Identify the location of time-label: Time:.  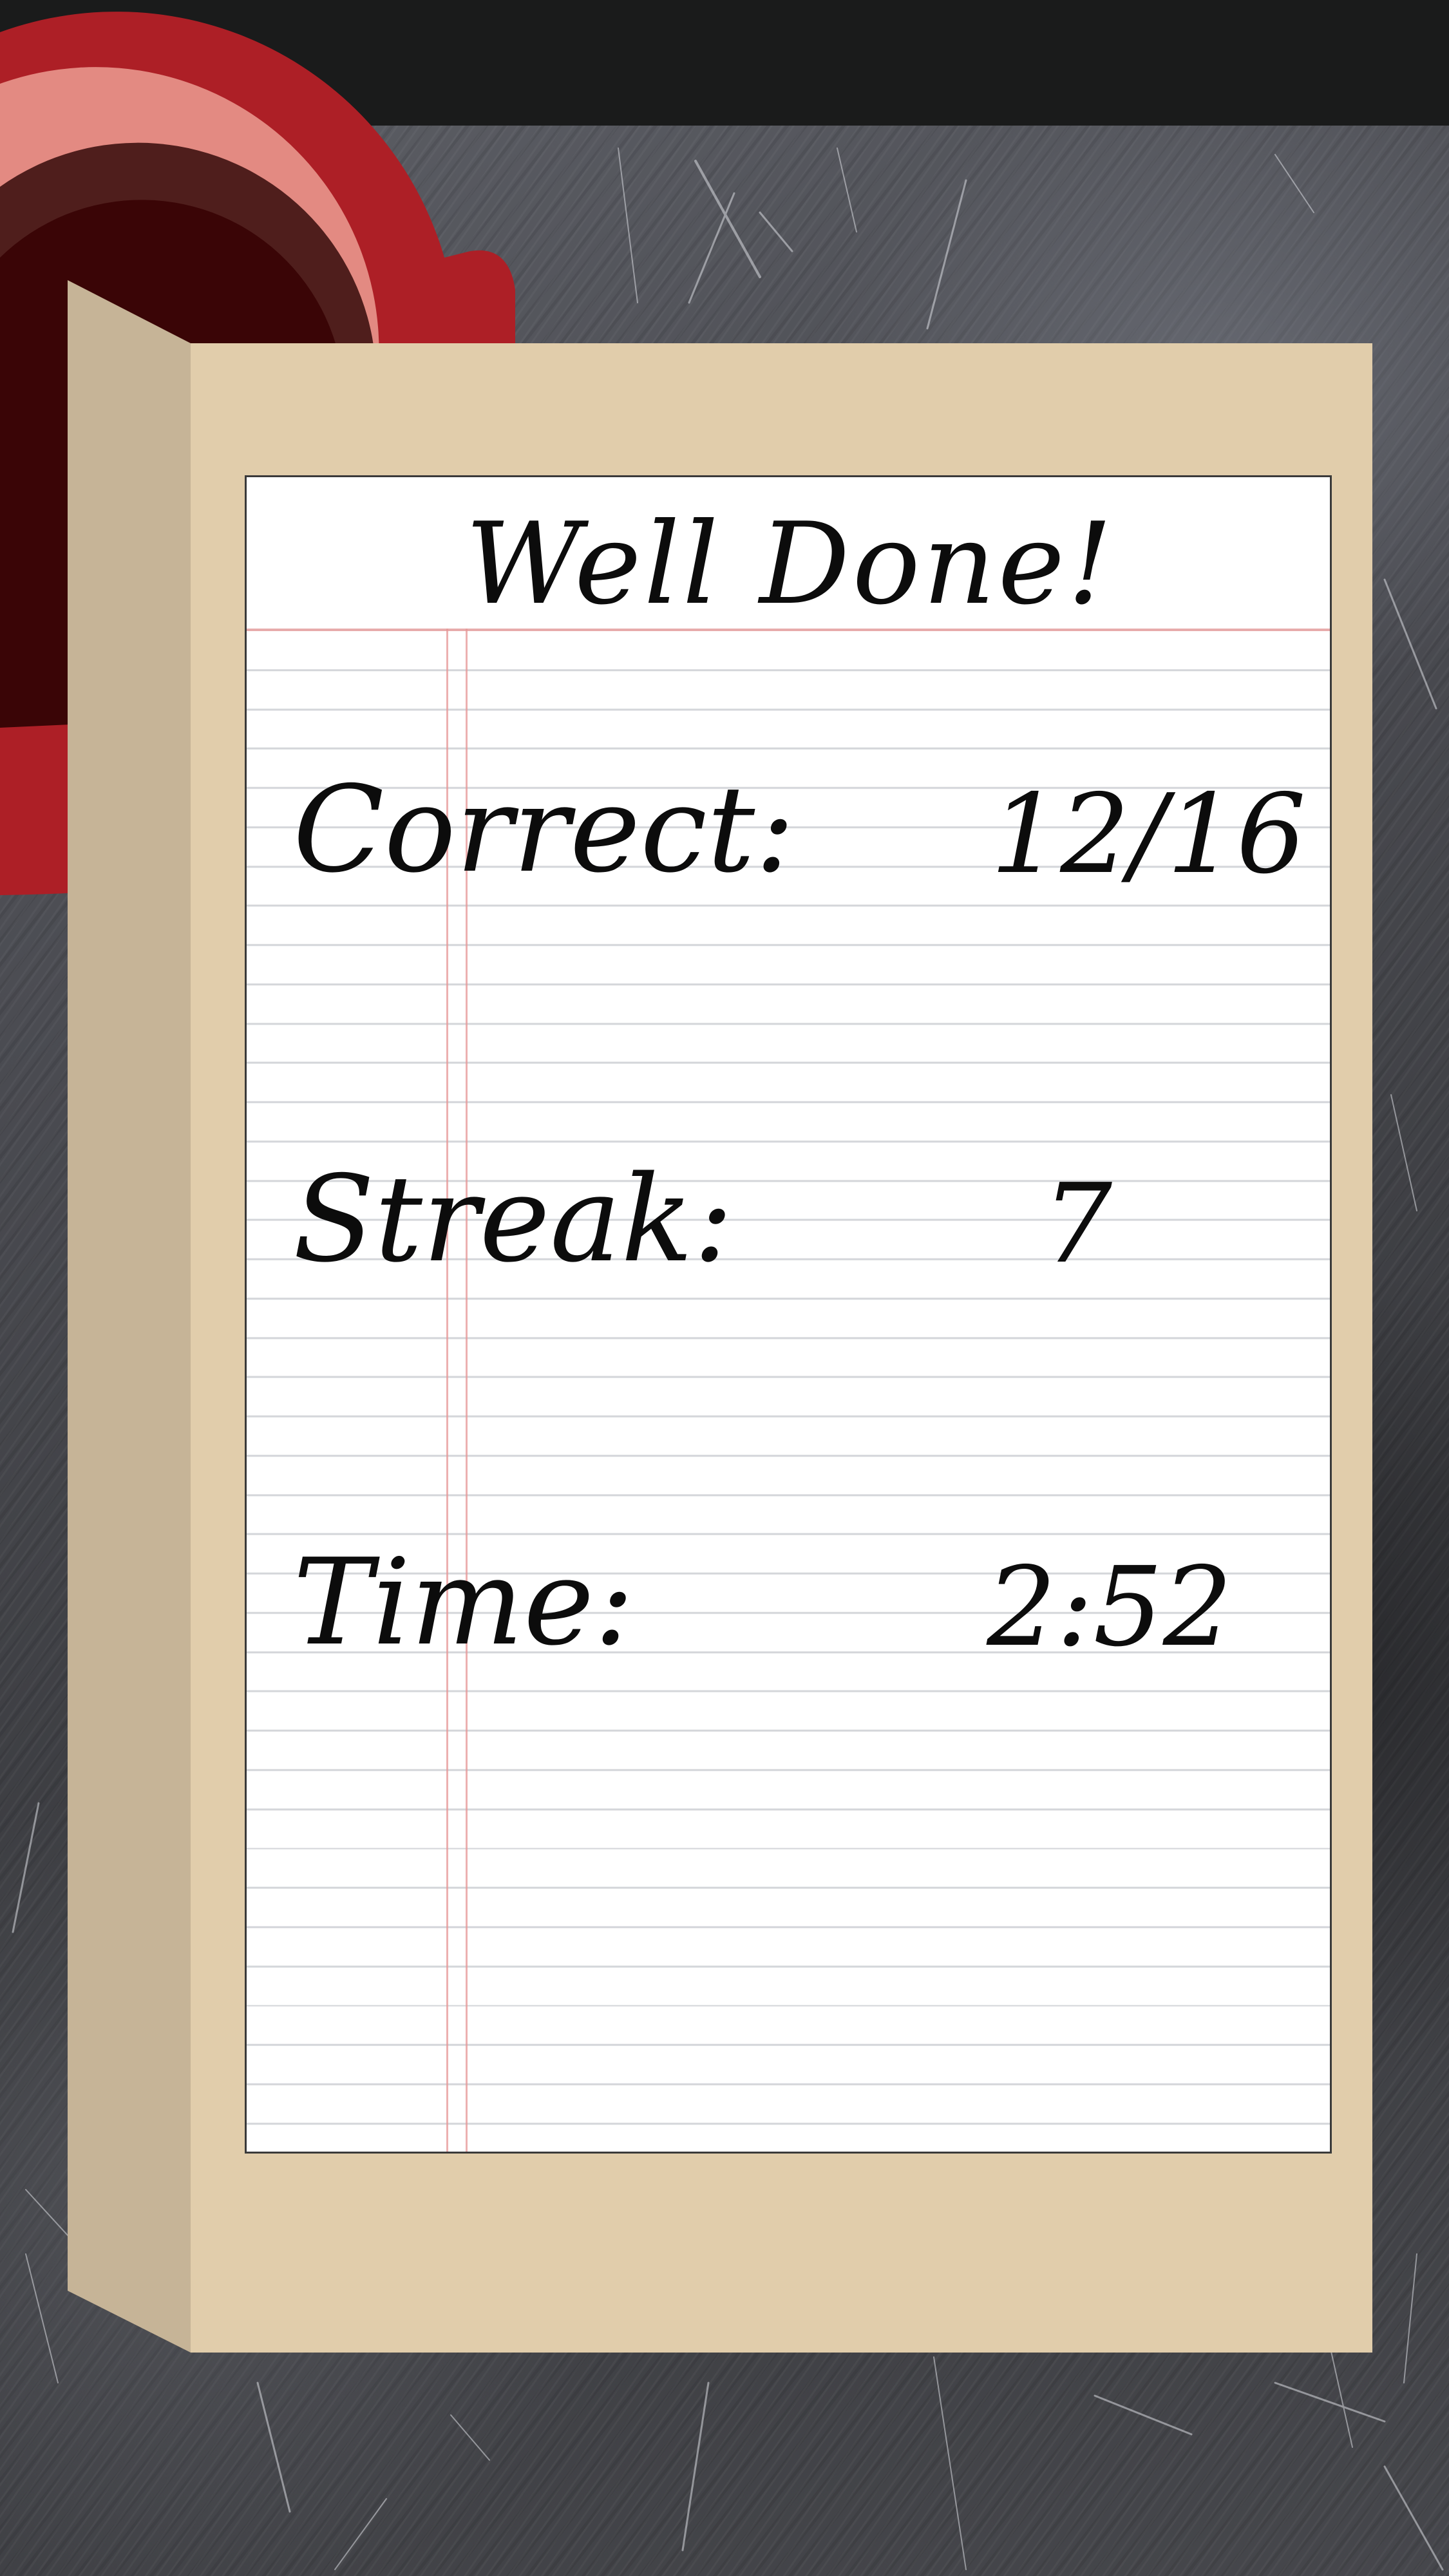
(463, 1603).